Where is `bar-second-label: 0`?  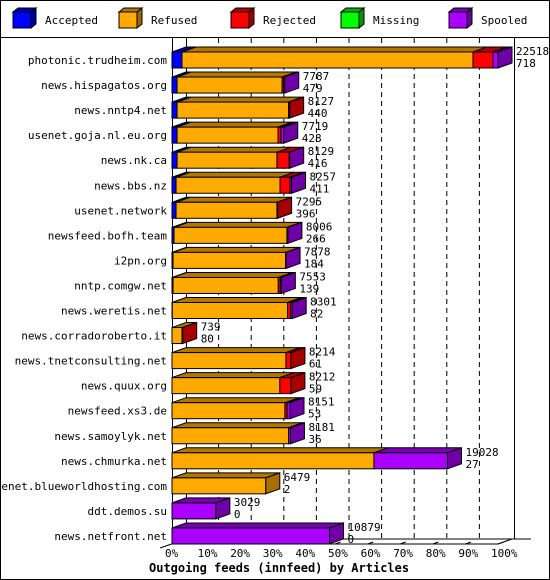 bar-second-label: 0 is located at coordinates (237, 514).